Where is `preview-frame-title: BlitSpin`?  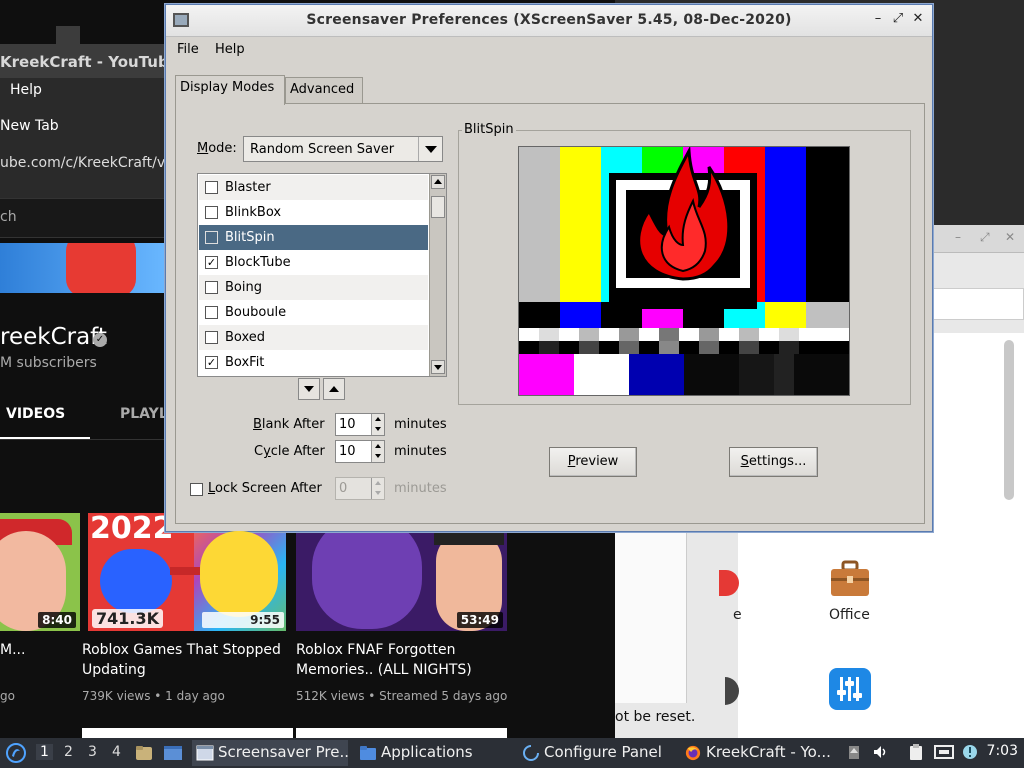
preview-frame-title: BlitSpin is located at coordinates (489, 129).